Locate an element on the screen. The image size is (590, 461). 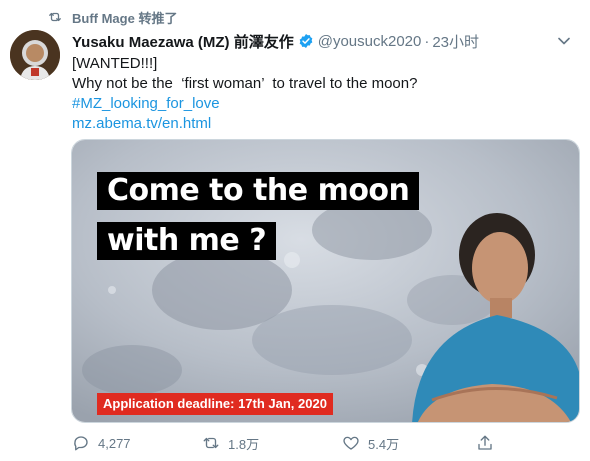
retweet-context: Buff Mage 转推了 is located at coordinates (112, 17).